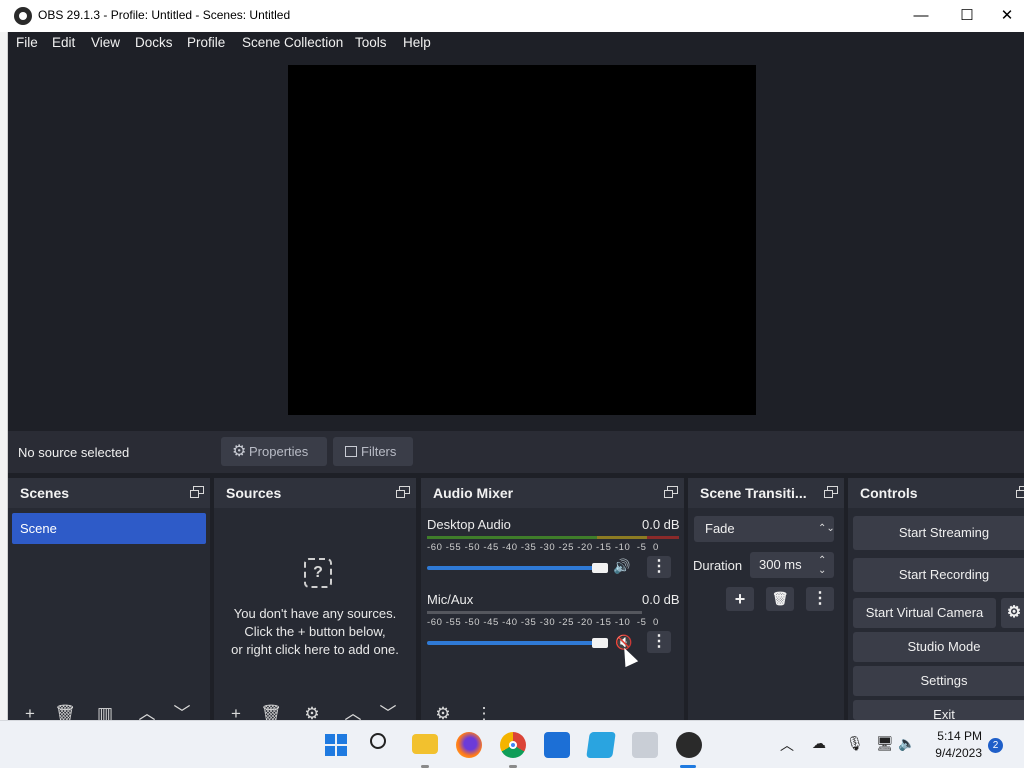  What do you see at coordinates (826, 528) in the screenshot?
I see `chevron-updown-icon: ⌃⌄` at bounding box center [826, 528].